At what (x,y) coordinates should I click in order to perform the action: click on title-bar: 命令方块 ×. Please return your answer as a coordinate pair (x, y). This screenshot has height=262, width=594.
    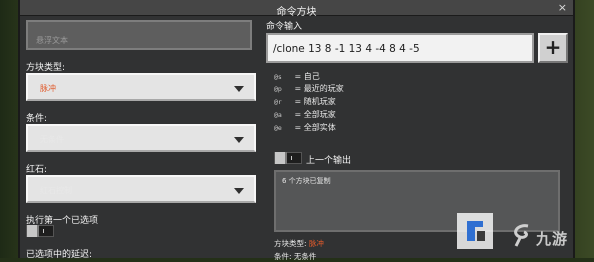
    Looking at the image, I should click on (296, 9).